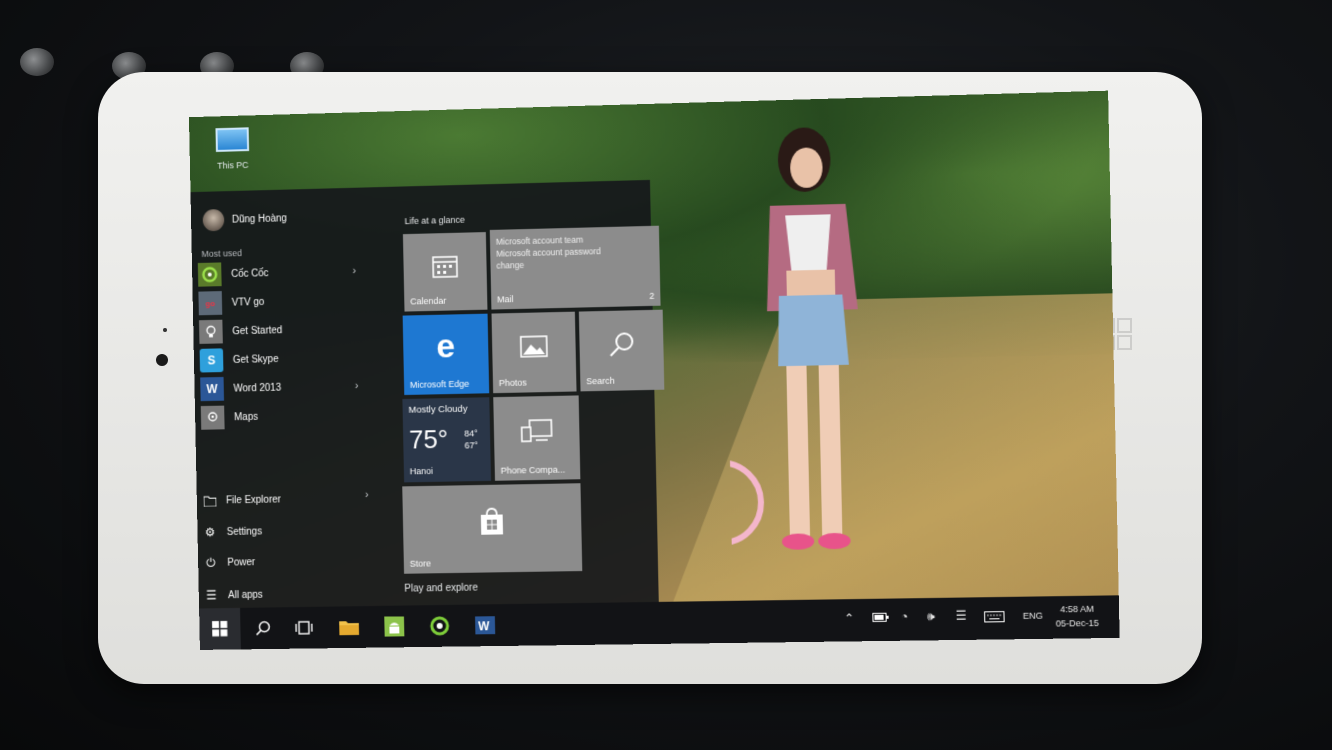 This screenshot has height=750, width=1332. I want to click on computer-icon, so click(232, 139).